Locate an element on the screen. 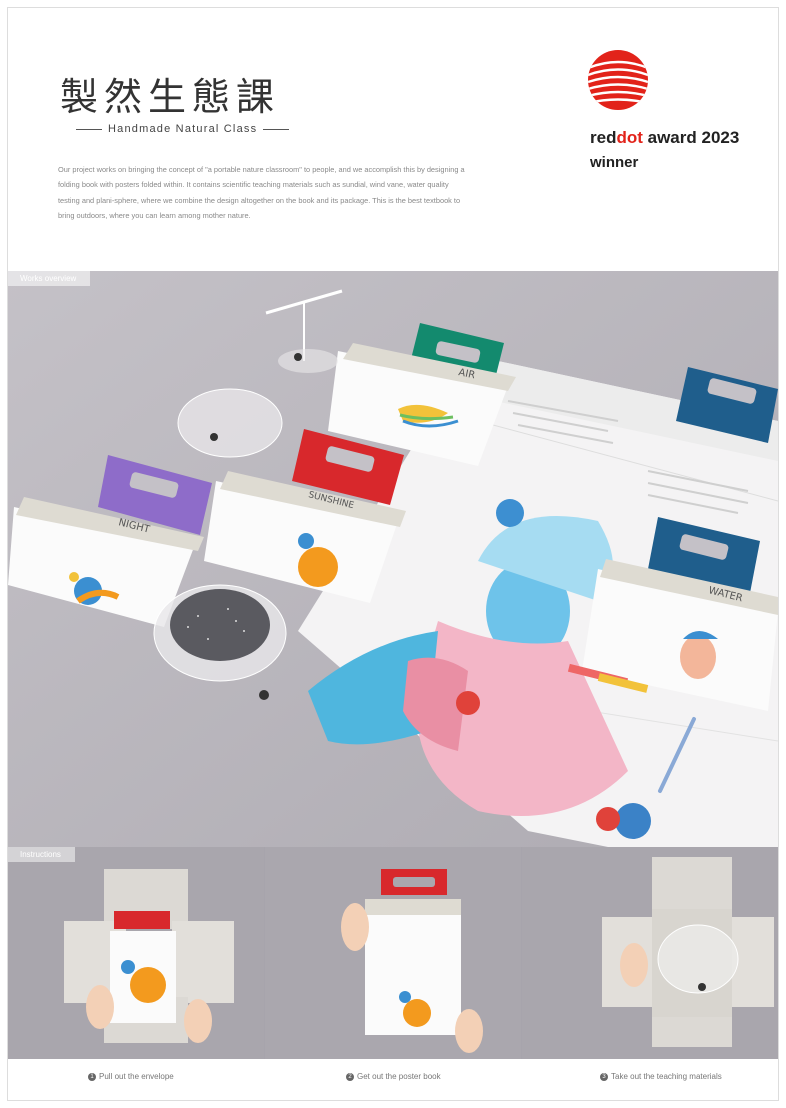 The width and height of the screenshot is (786, 1108). step-3-photo is located at coordinates (650, 953).